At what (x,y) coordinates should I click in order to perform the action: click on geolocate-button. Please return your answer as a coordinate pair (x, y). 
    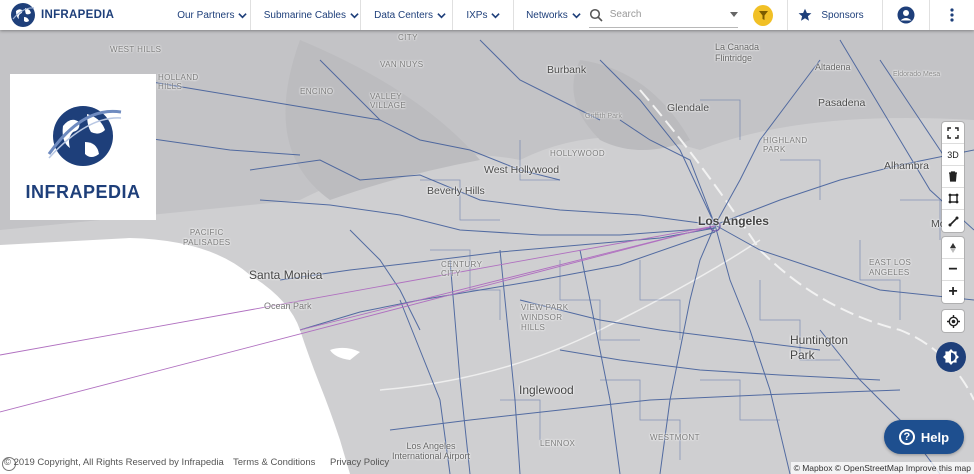
    Looking at the image, I should click on (953, 321).